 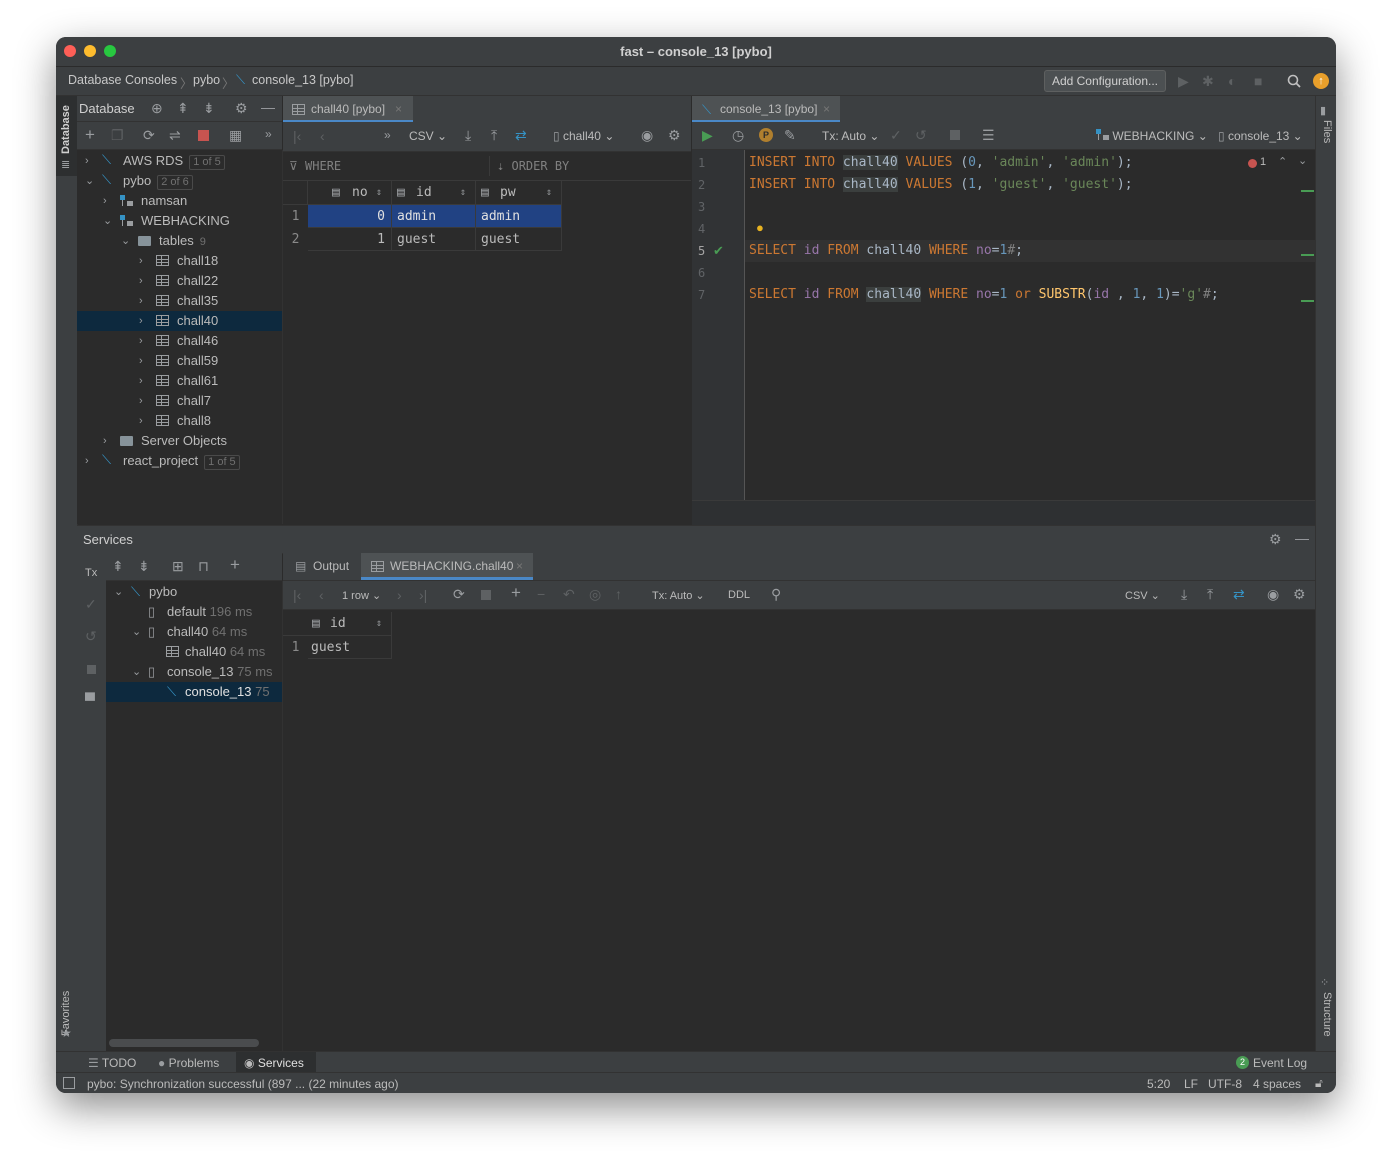 I want to click on tree-item-namsan: › namsan, so click(x=179, y=201).